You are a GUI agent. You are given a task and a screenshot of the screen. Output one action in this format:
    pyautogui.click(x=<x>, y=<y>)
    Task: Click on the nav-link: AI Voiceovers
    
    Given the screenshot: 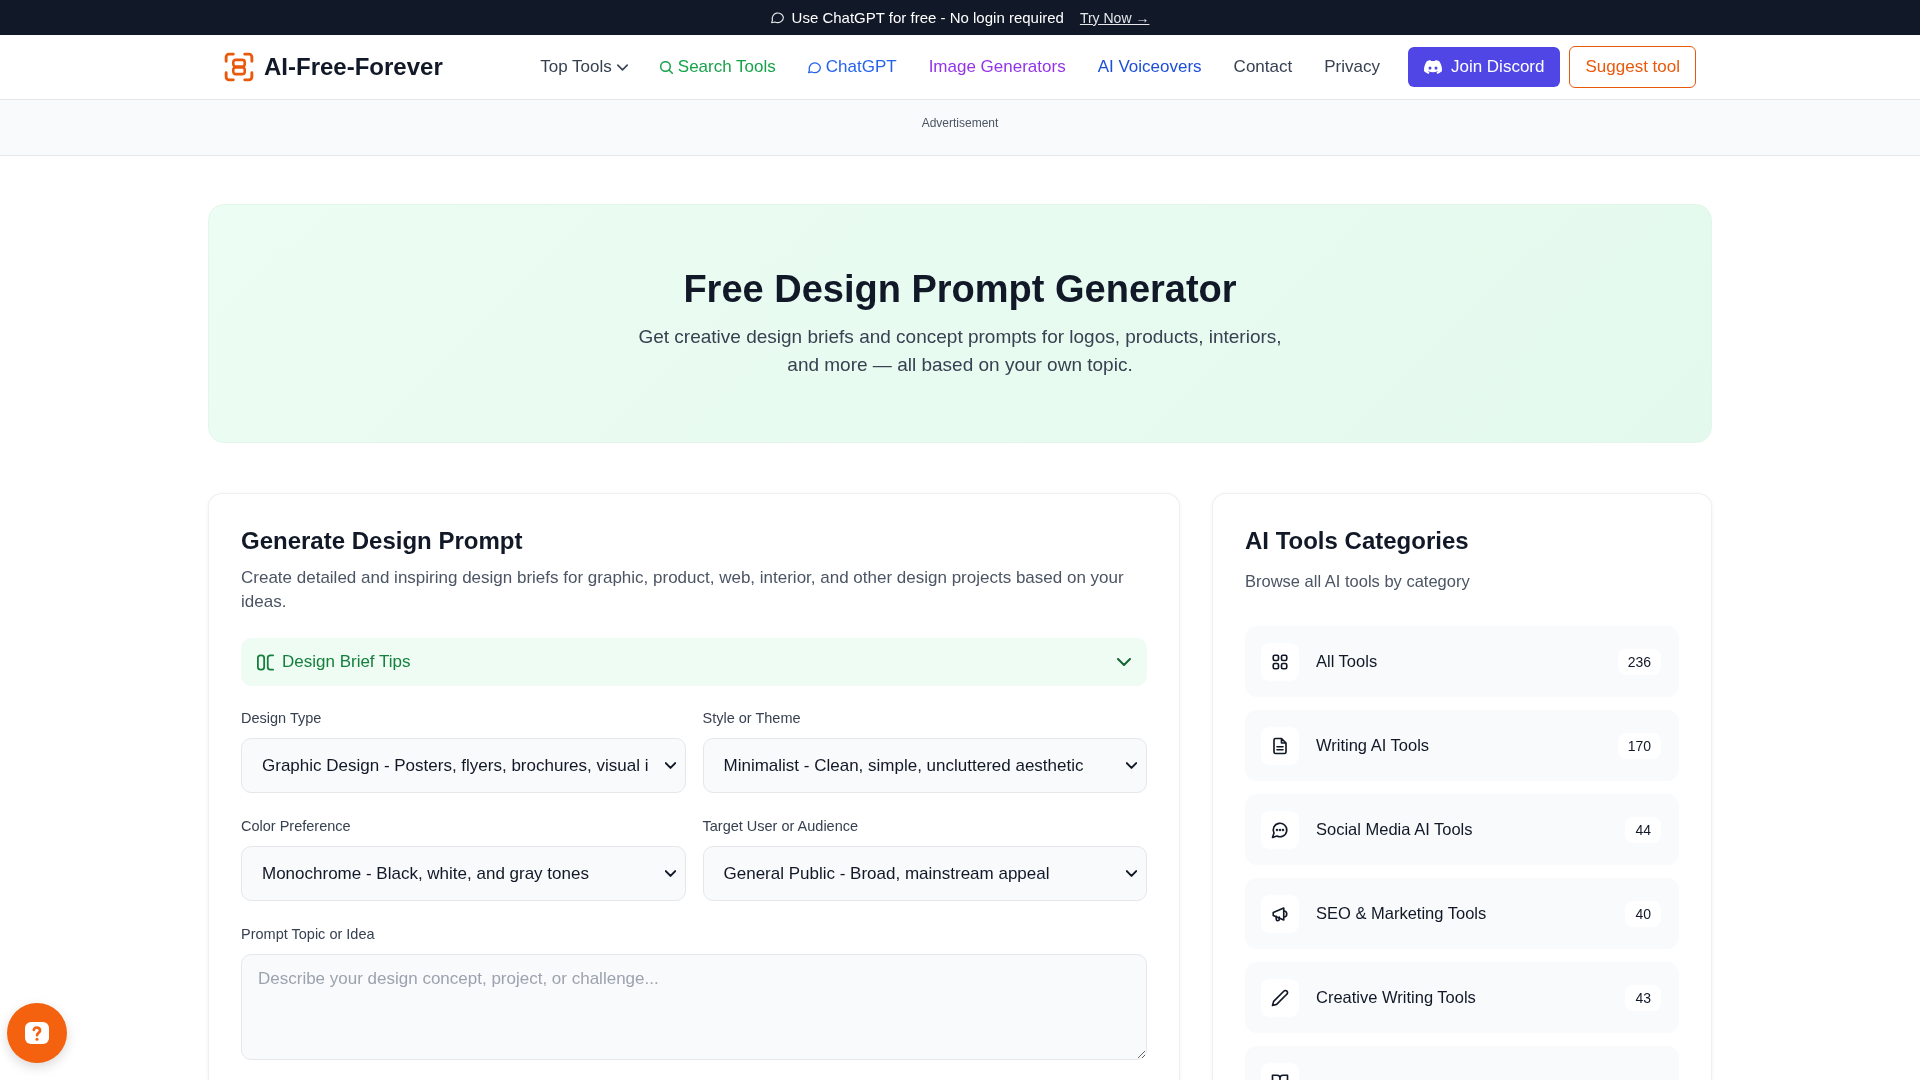 What is the action you would take?
    pyautogui.click(x=1149, y=67)
    